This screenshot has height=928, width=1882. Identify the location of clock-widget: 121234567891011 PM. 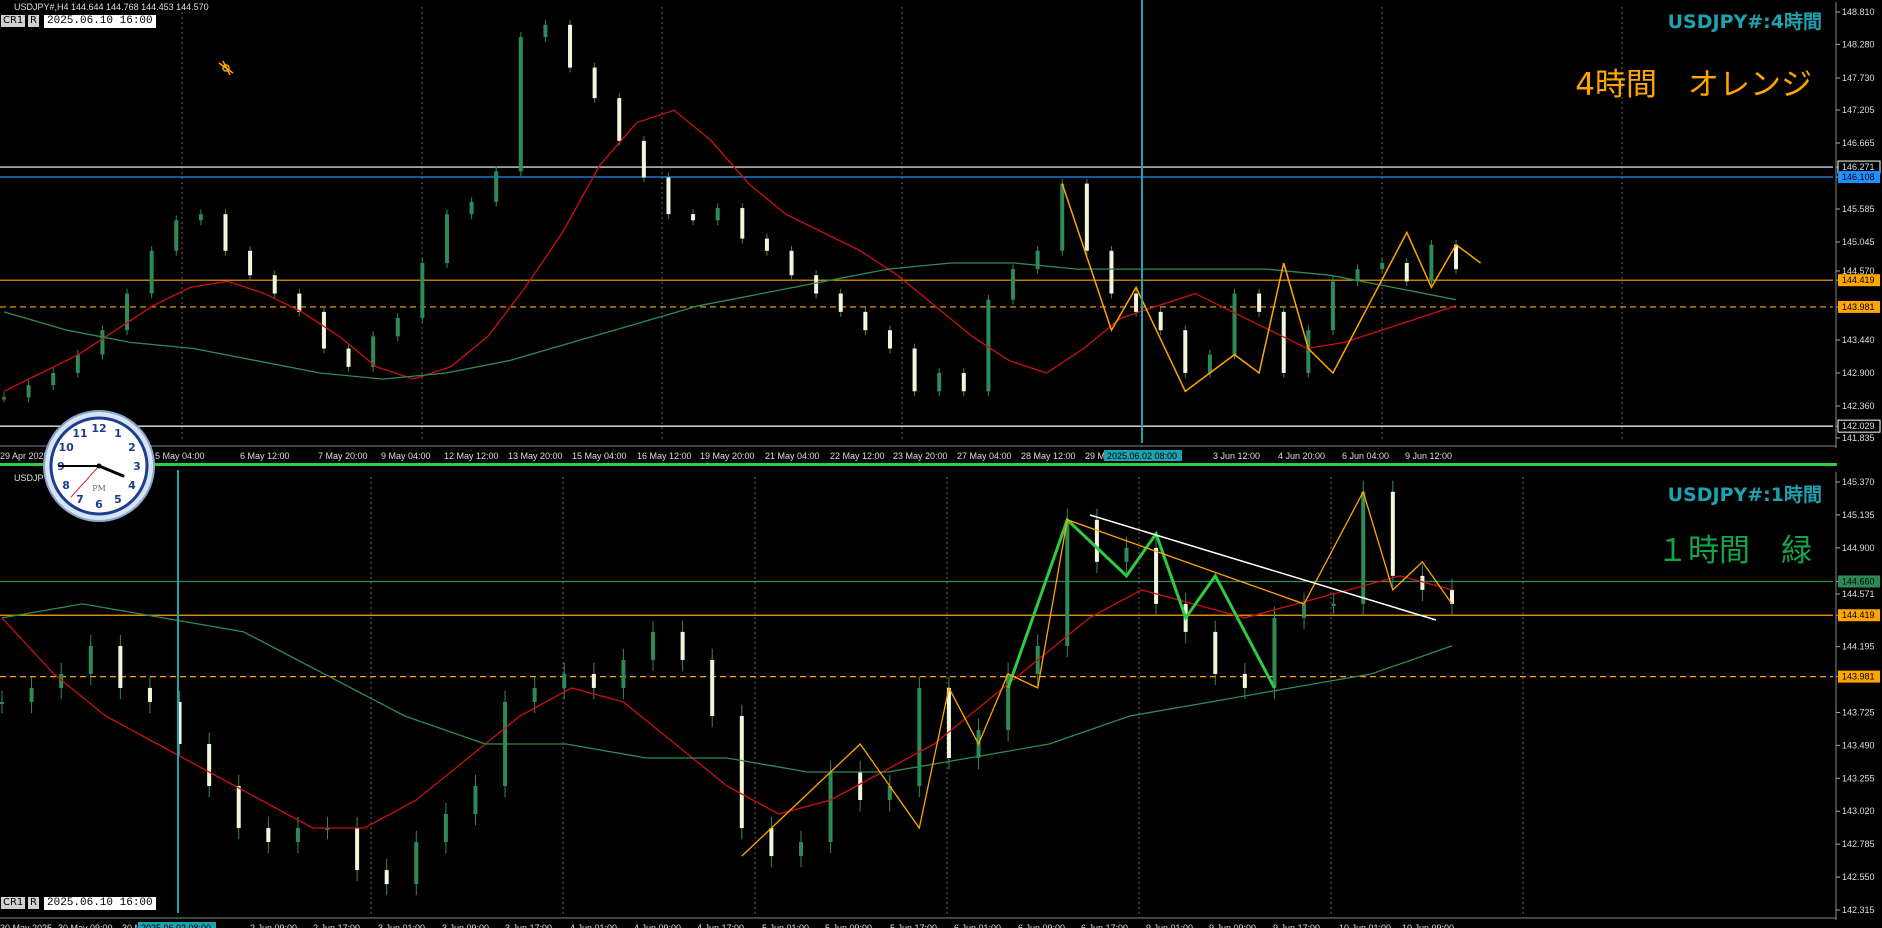
(99, 466).